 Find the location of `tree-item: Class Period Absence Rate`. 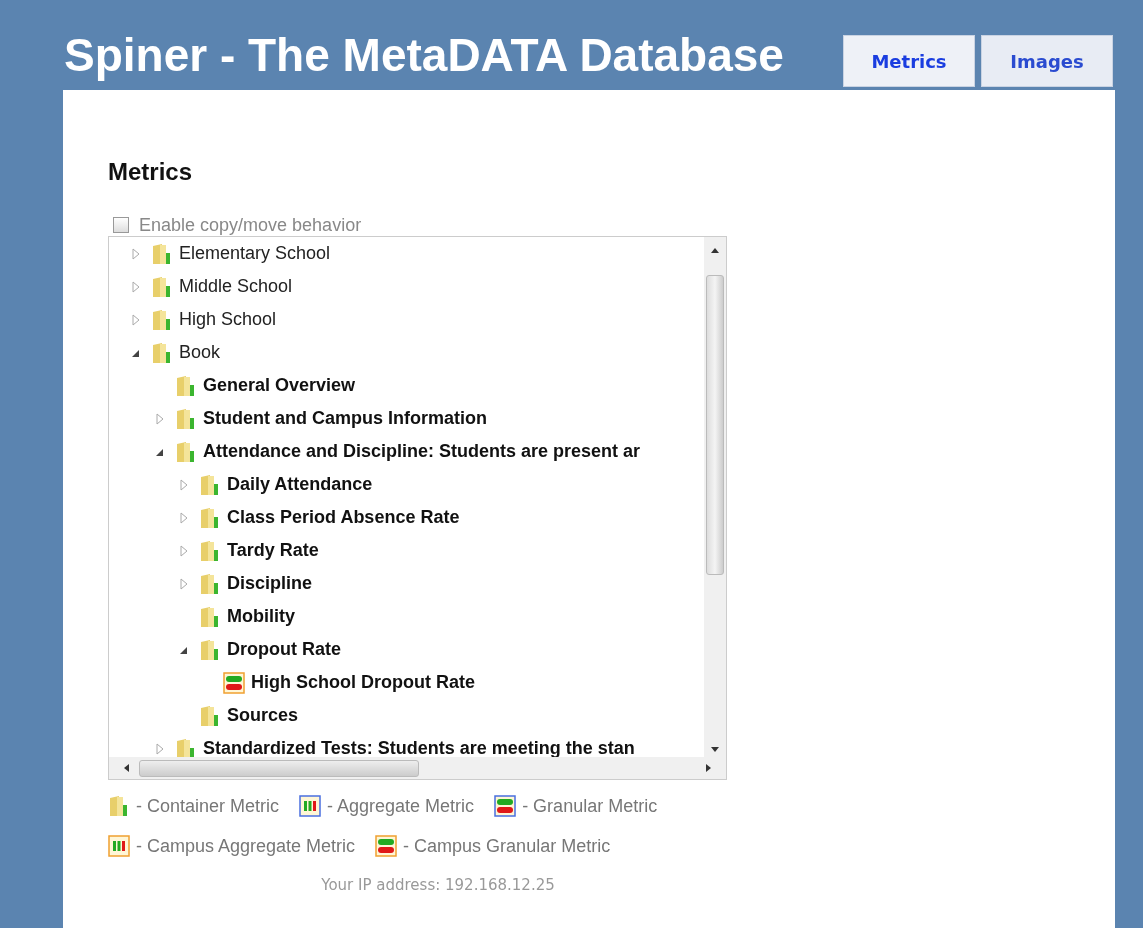

tree-item: Class Period Absence Rate is located at coordinates (343, 517).